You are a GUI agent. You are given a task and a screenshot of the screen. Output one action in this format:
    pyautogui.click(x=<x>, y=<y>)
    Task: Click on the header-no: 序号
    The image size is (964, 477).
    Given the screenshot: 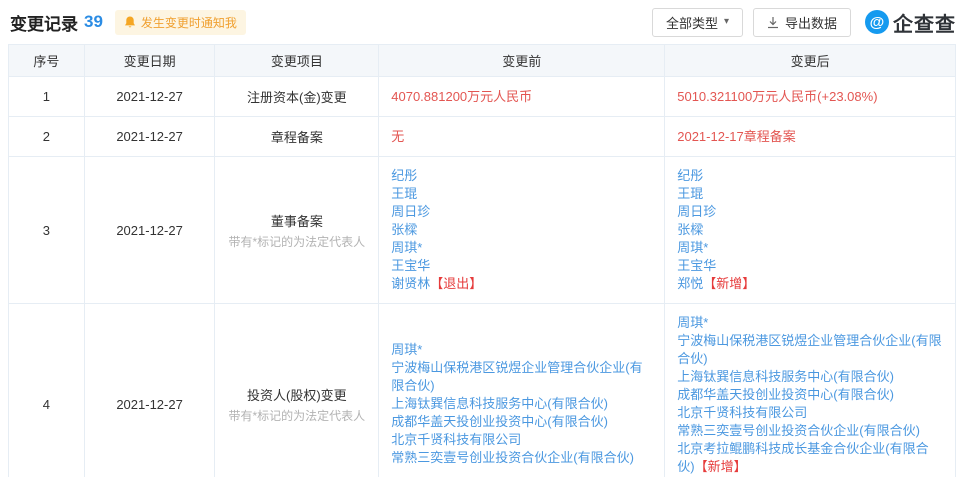 What is the action you would take?
    pyautogui.click(x=46, y=60)
    